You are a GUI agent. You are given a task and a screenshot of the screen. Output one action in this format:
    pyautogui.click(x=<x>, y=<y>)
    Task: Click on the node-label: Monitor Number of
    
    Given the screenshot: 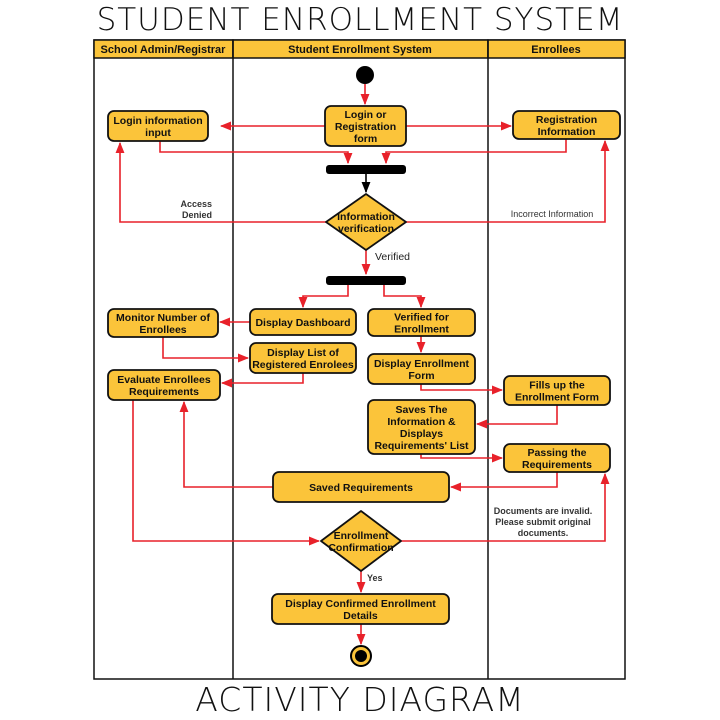 What is the action you would take?
    pyautogui.click(x=163, y=318)
    